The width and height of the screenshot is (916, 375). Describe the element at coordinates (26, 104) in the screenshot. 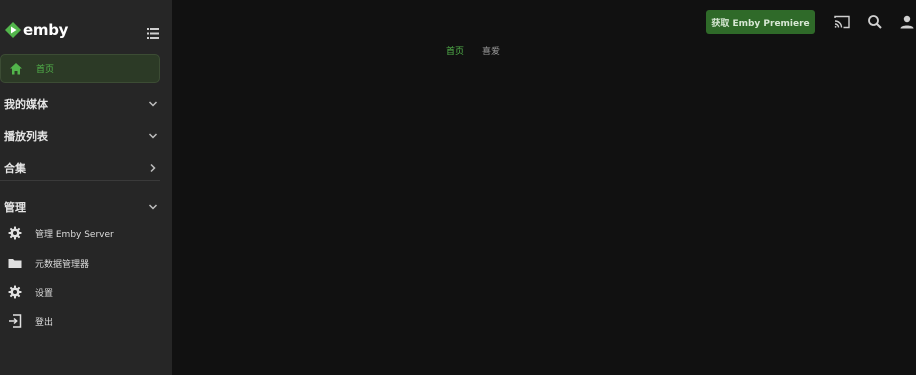

I see `section-label: 我的媒体` at that location.